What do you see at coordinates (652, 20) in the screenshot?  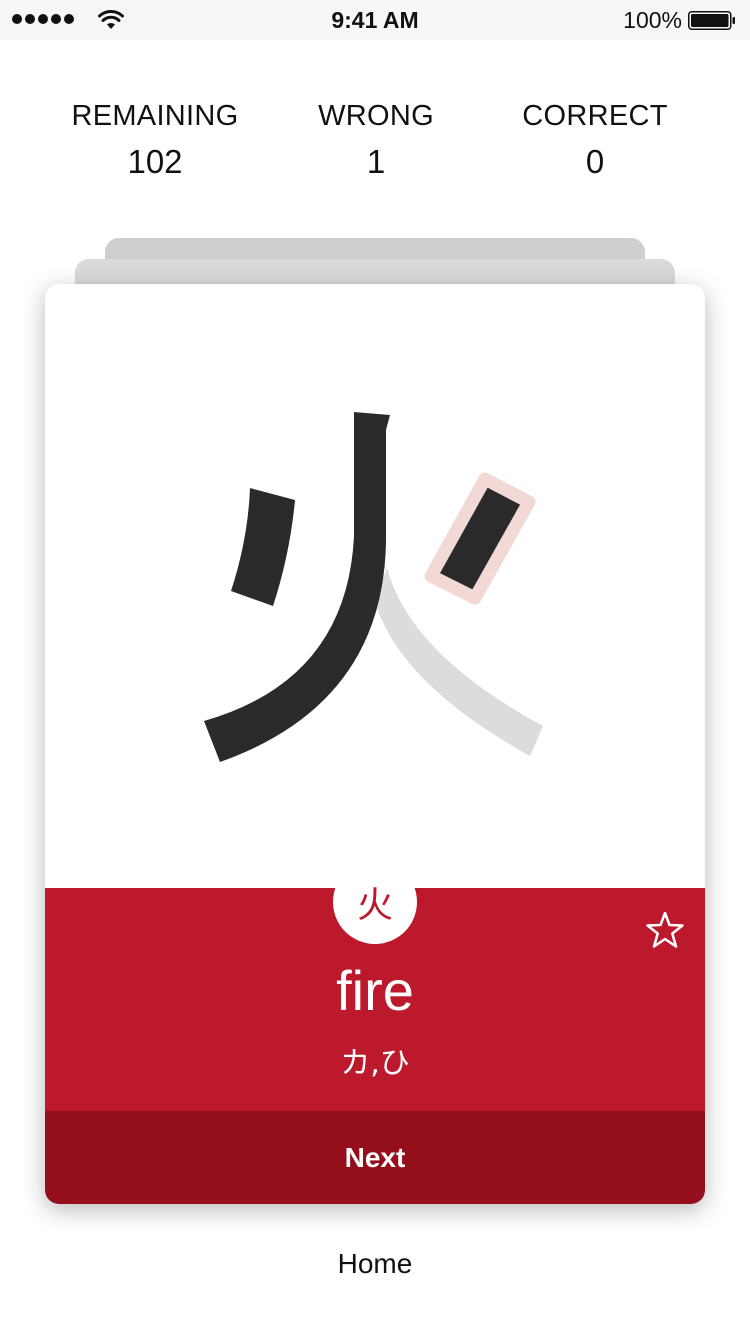 I see `battery-percent: 100%` at bounding box center [652, 20].